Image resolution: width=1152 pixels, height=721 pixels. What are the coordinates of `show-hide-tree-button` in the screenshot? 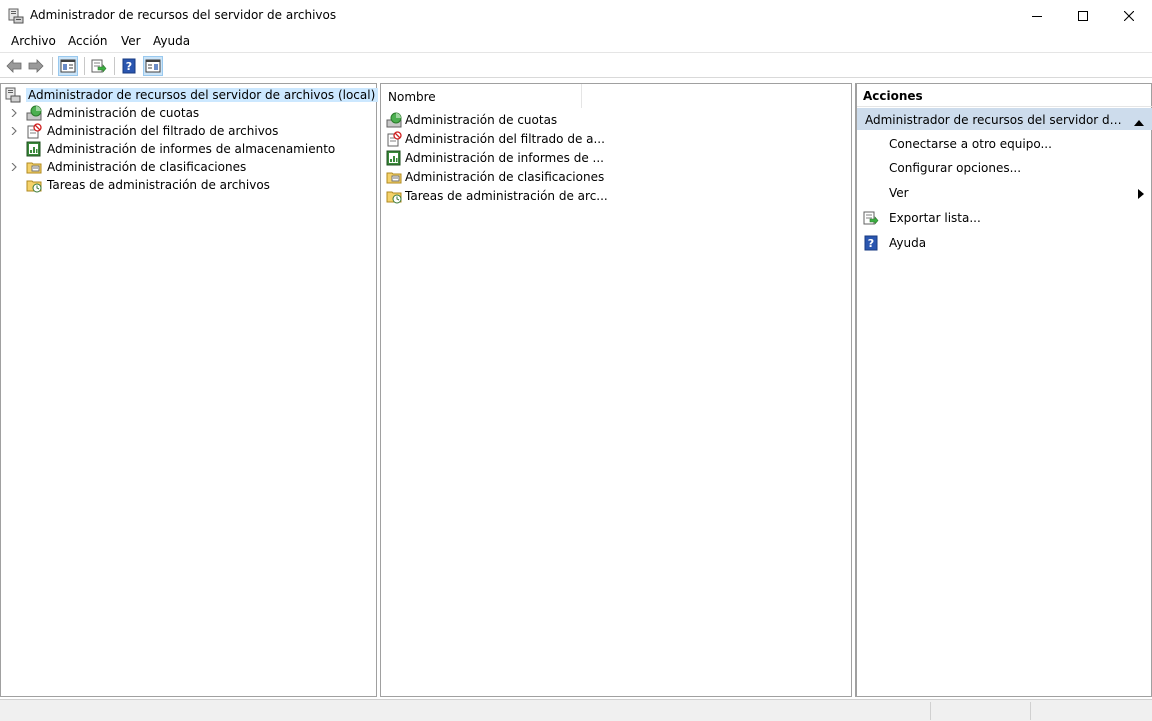 It's located at (68, 66).